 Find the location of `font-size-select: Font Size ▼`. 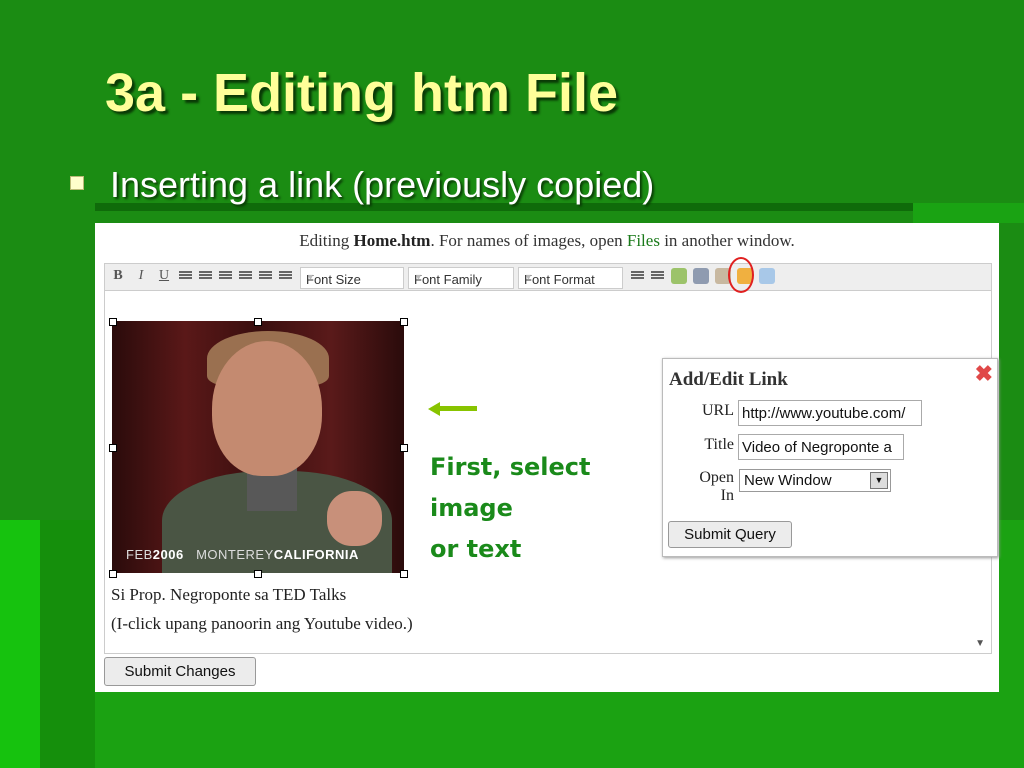

font-size-select: Font Size ▼ is located at coordinates (352, 278).